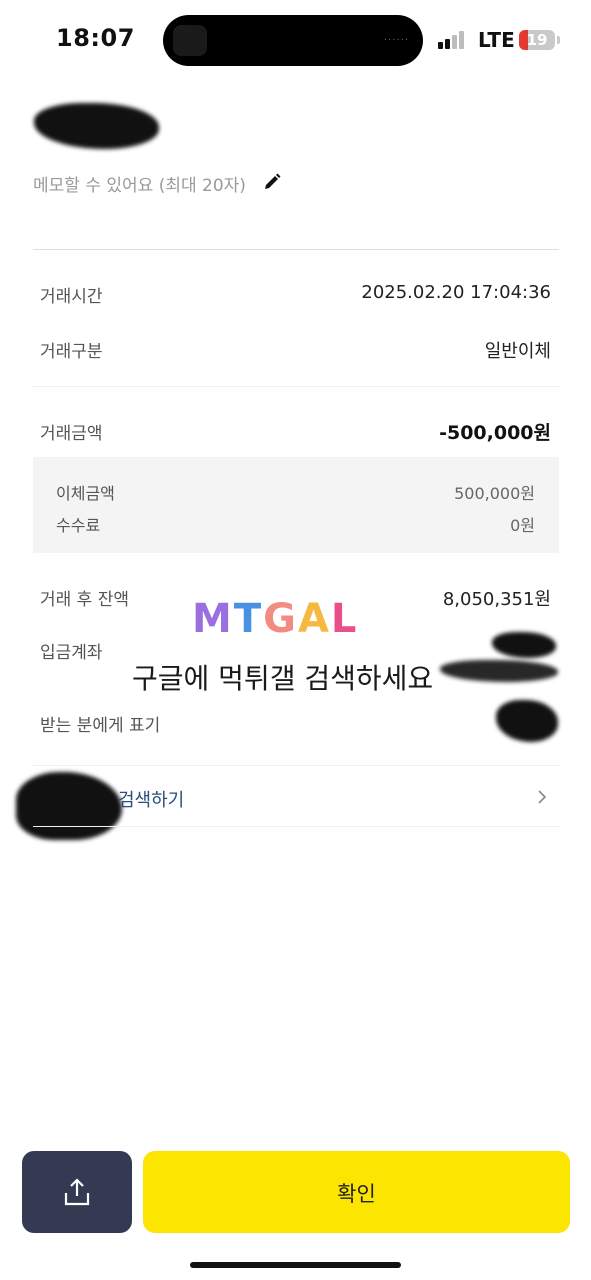 This screenshot has height=1280, width=591. I want to click on transaction-type-value: 일반이체, so click(517, 351).